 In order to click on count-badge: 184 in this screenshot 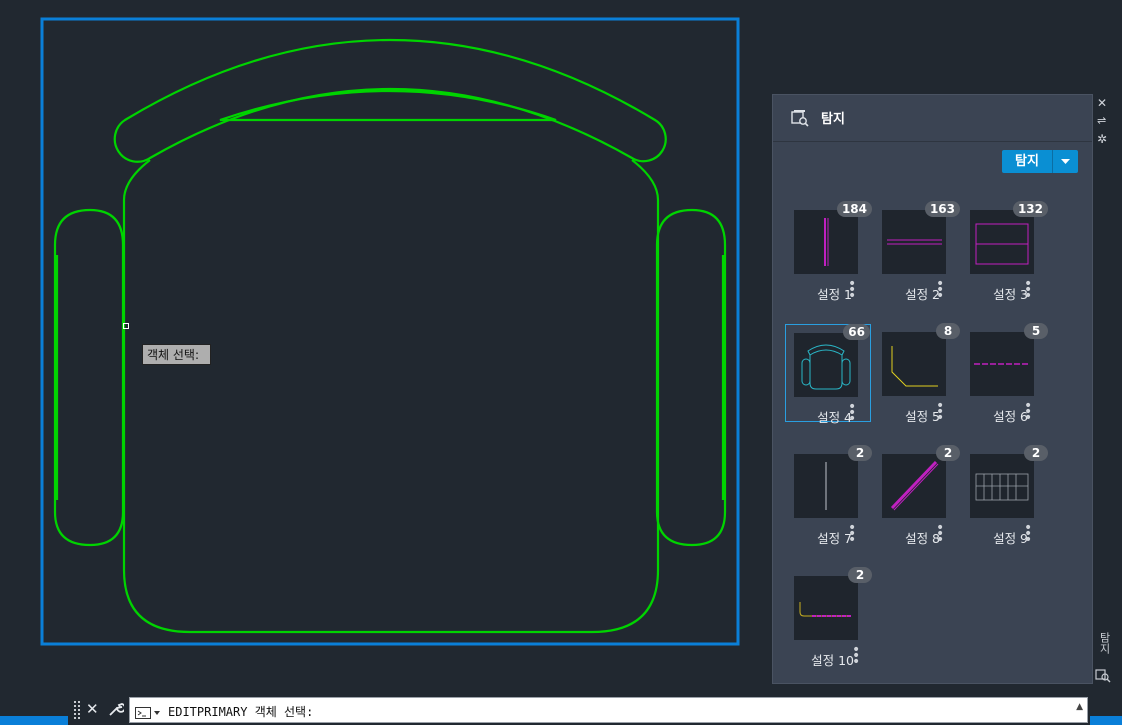, I will do `click(854, 209)`.